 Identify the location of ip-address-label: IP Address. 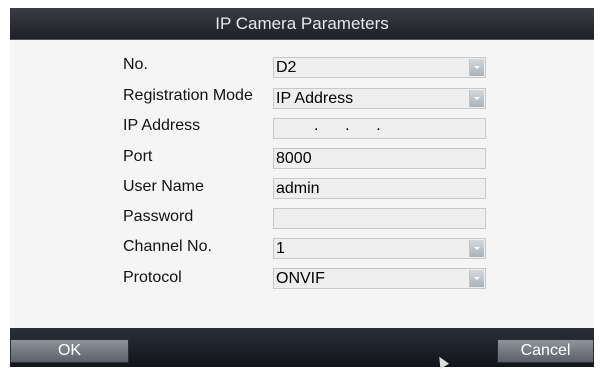
(162, 125).